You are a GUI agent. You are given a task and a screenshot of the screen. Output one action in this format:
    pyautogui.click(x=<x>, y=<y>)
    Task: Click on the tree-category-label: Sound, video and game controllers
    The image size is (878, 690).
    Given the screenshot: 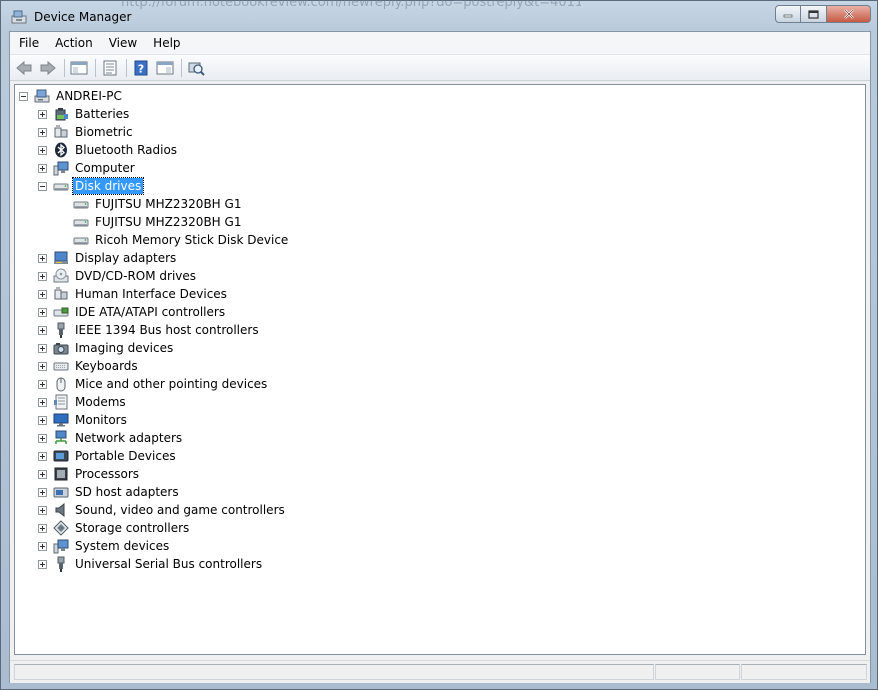 What is the action you would take?
    pyautogui.click(x=180, y=510)
    